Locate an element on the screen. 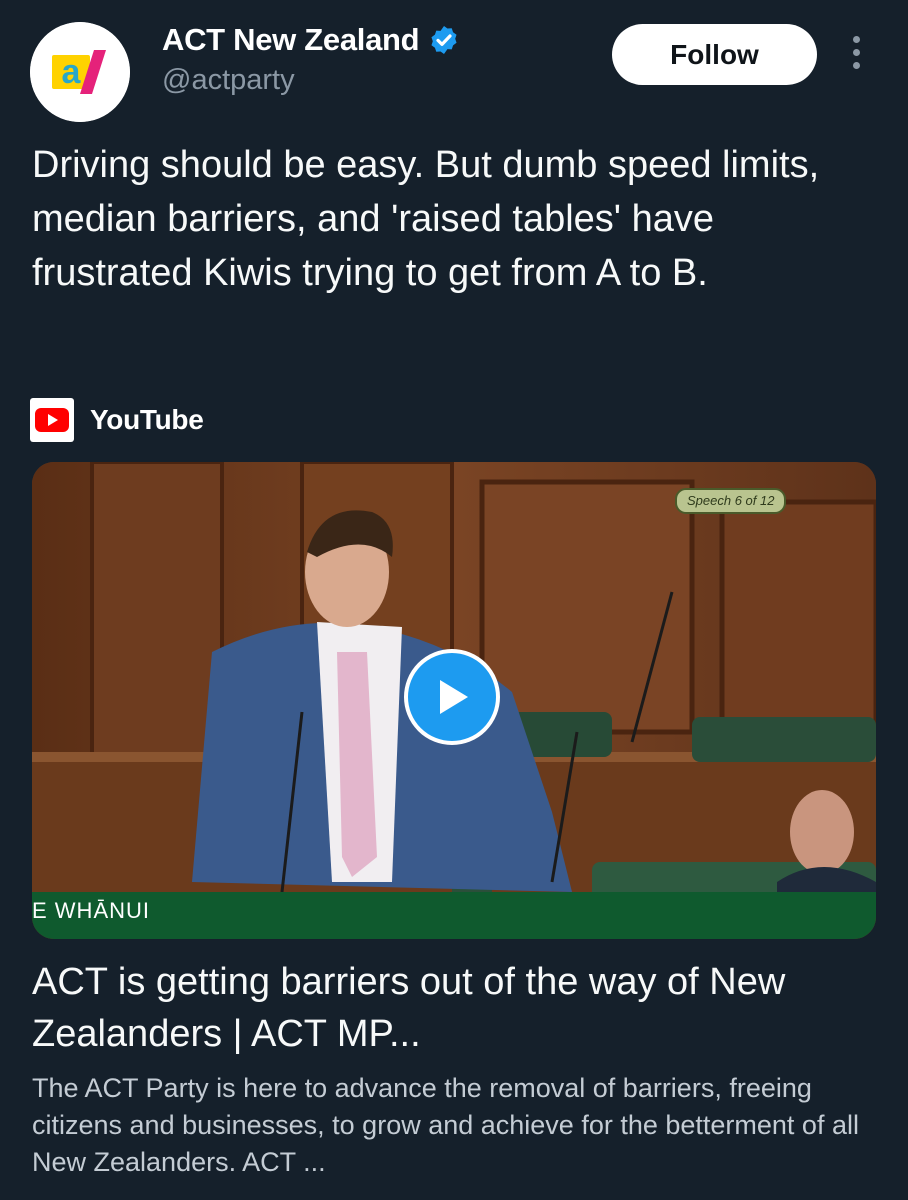 The image size is (908, 1200). youtube-logo-icon is located at coordinates (52, 420).